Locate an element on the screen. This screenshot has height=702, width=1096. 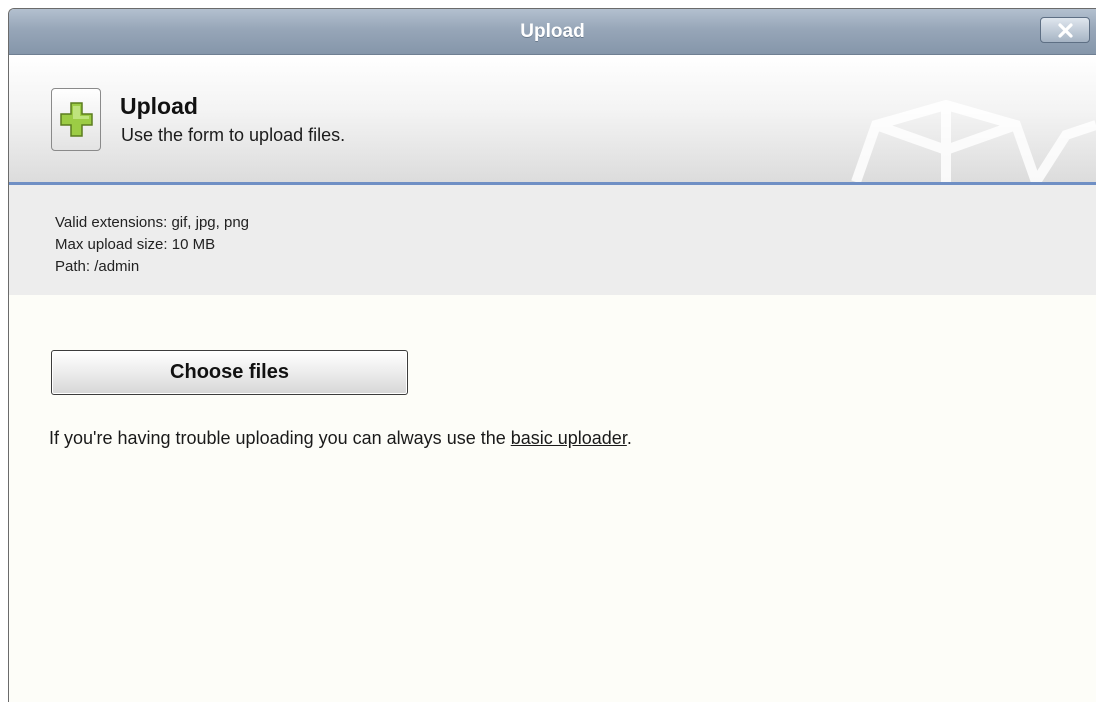
add-icon-tile is located at coordinates (76, 119).